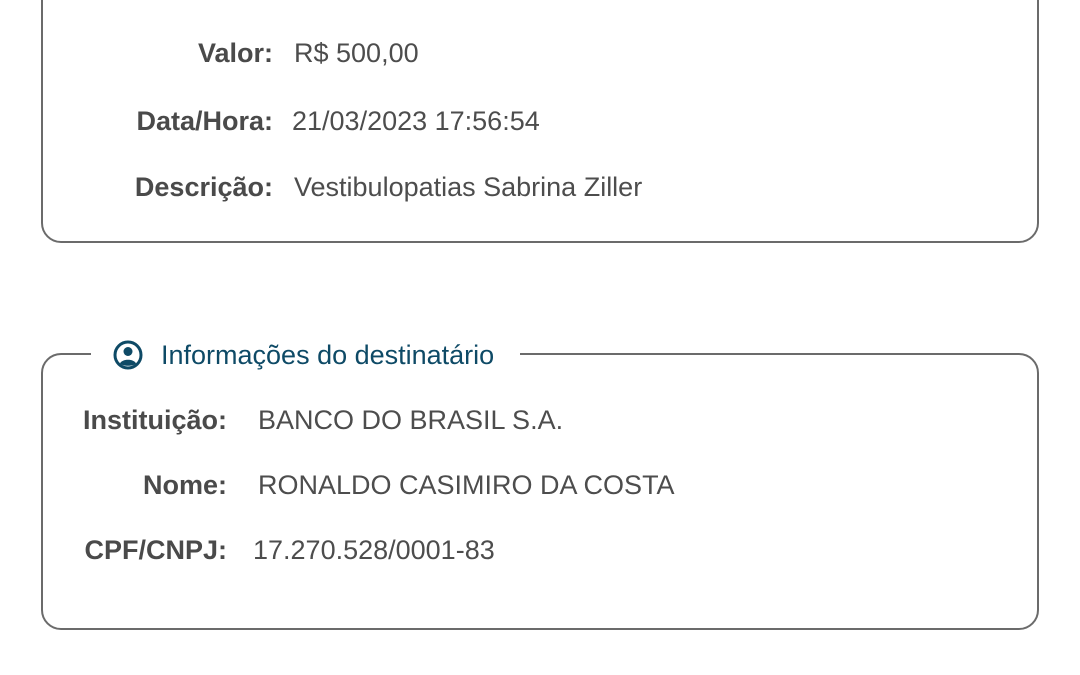 This screenshot has height=675, width=1080. Describe the element at coordinates (416, 121) in the screenshot. I see `datahora-value: 21/03/2023 17:56:54` at that location.